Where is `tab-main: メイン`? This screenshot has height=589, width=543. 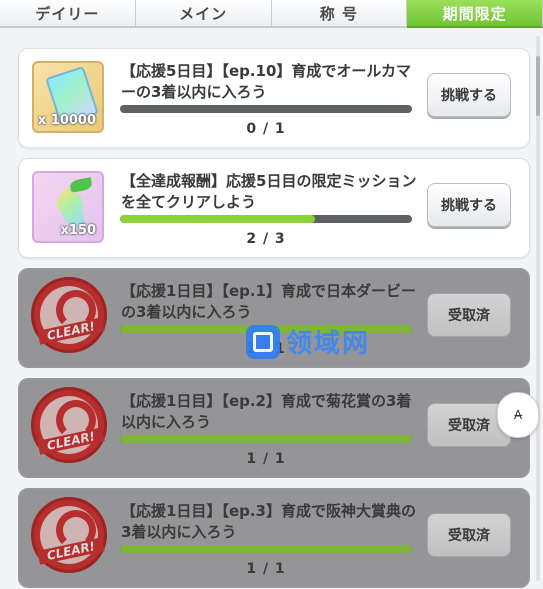 tab-main: メイン is located at coordinates (203, 14).